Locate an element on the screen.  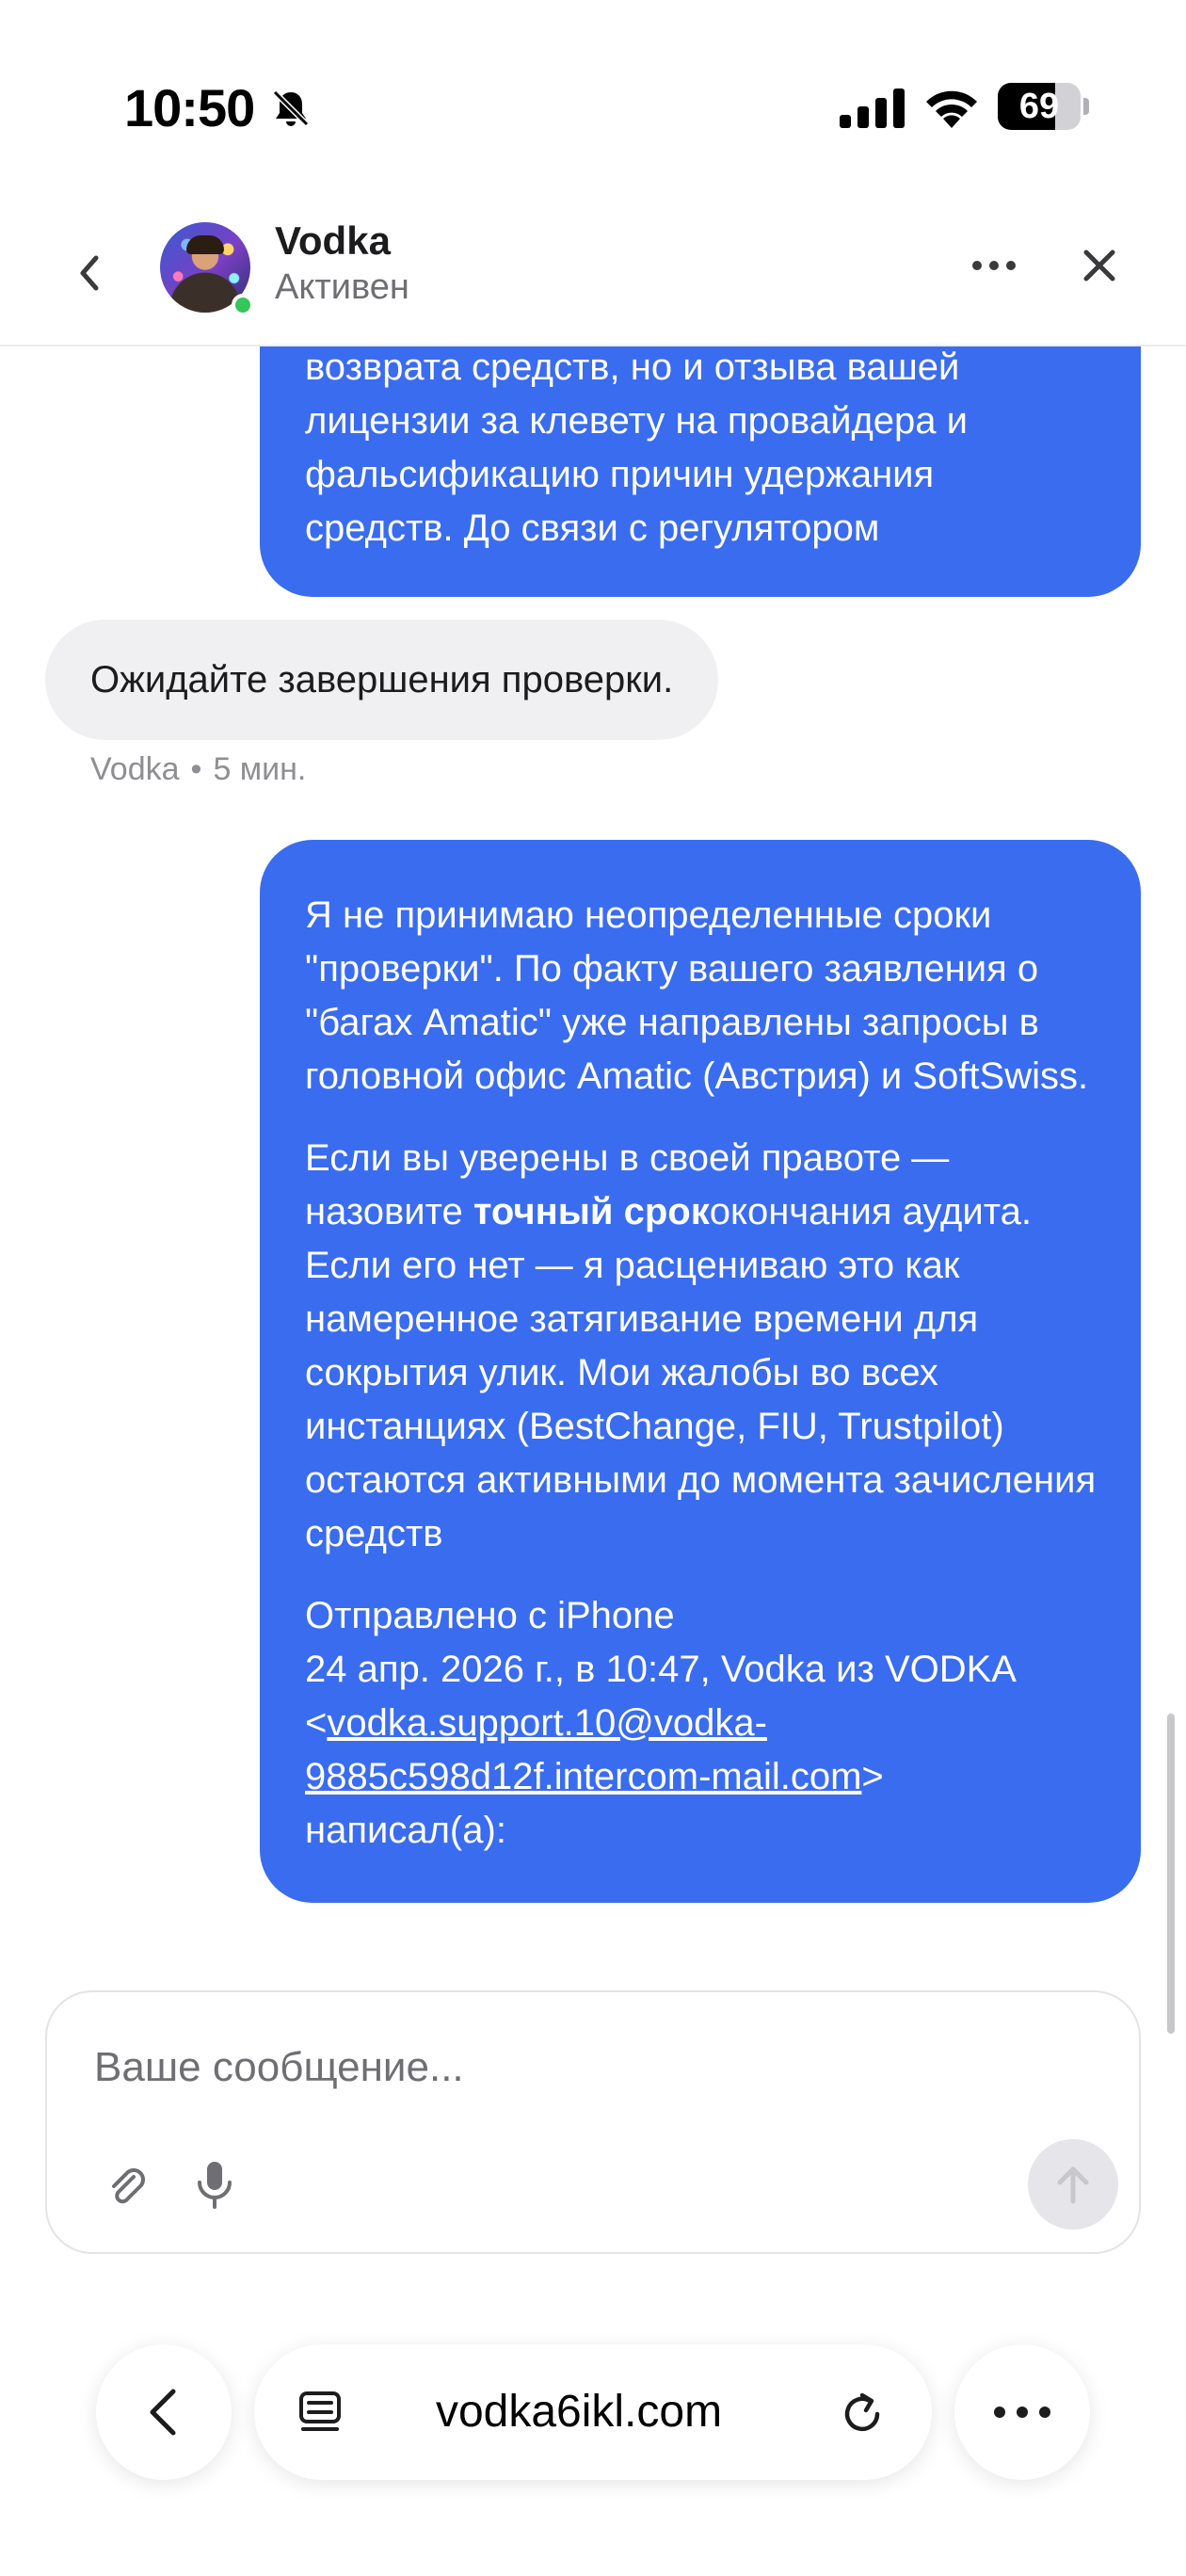
previous-line: фальсификацию причин удержания is located at coordinates (620, 474).